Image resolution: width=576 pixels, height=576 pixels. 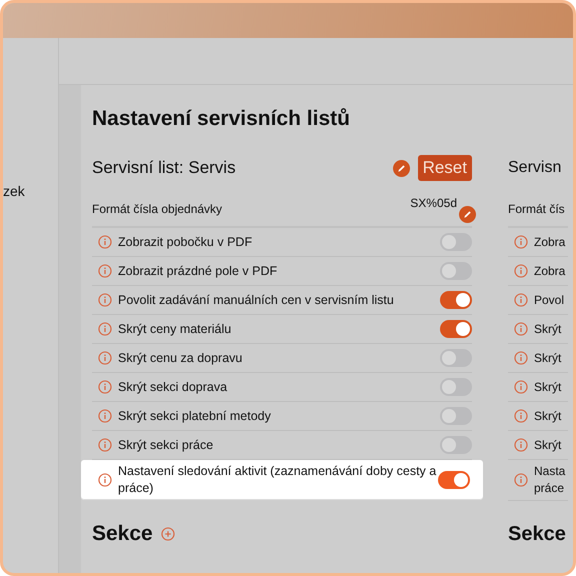 I want to click on setting-label: Skrýt sekci doprava, so click(x=173, y=387).